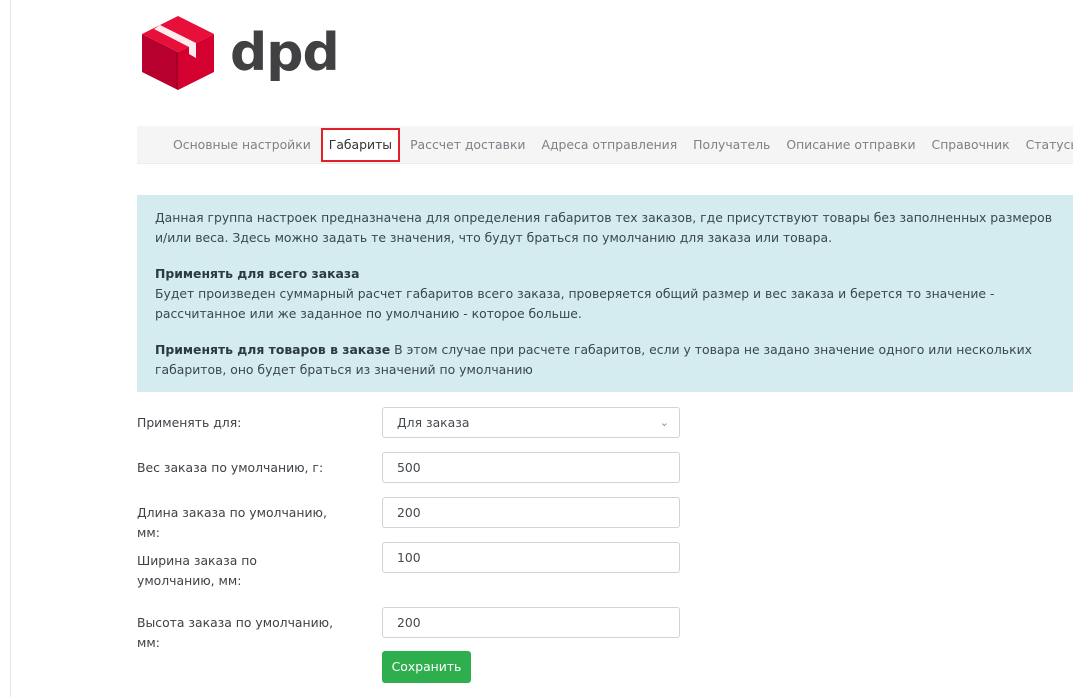  I want to click on tab-main-settings: Основные настройки, so click(242, 145).